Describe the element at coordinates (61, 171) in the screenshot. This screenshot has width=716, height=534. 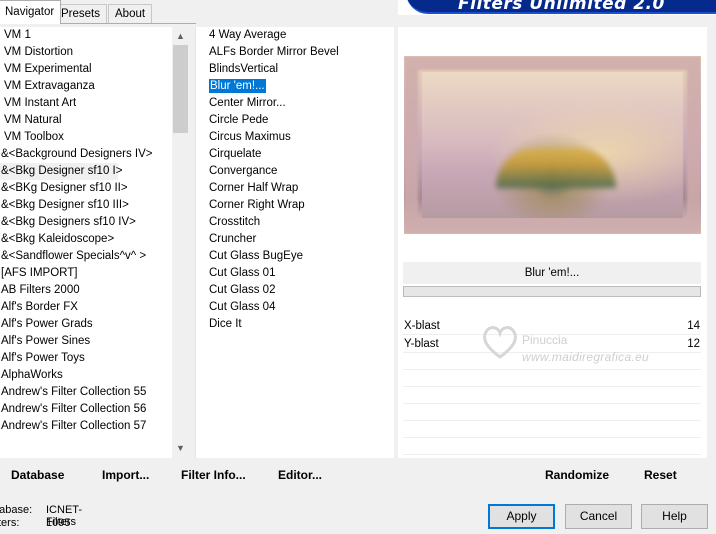
I see `category-item: &<Bkg Designer sf10 I>` at that location.